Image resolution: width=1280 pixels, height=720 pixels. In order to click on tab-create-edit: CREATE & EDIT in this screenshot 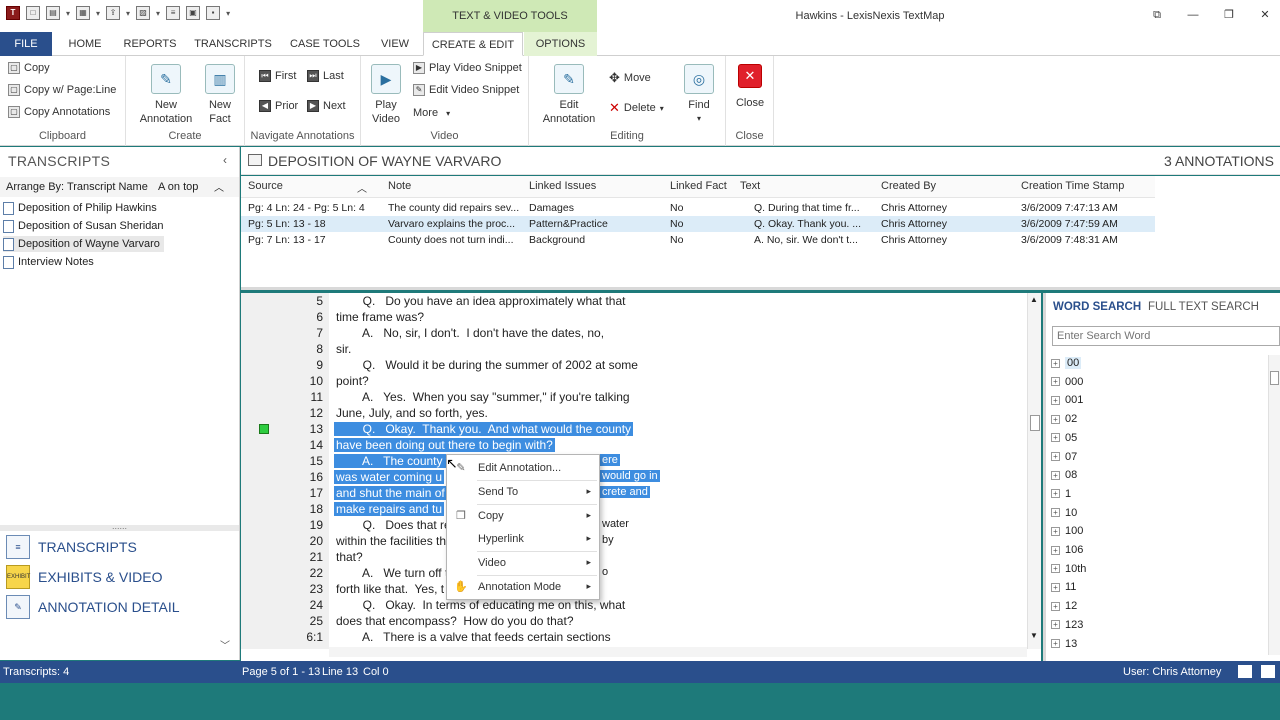, I will do `click(473, 44)`.